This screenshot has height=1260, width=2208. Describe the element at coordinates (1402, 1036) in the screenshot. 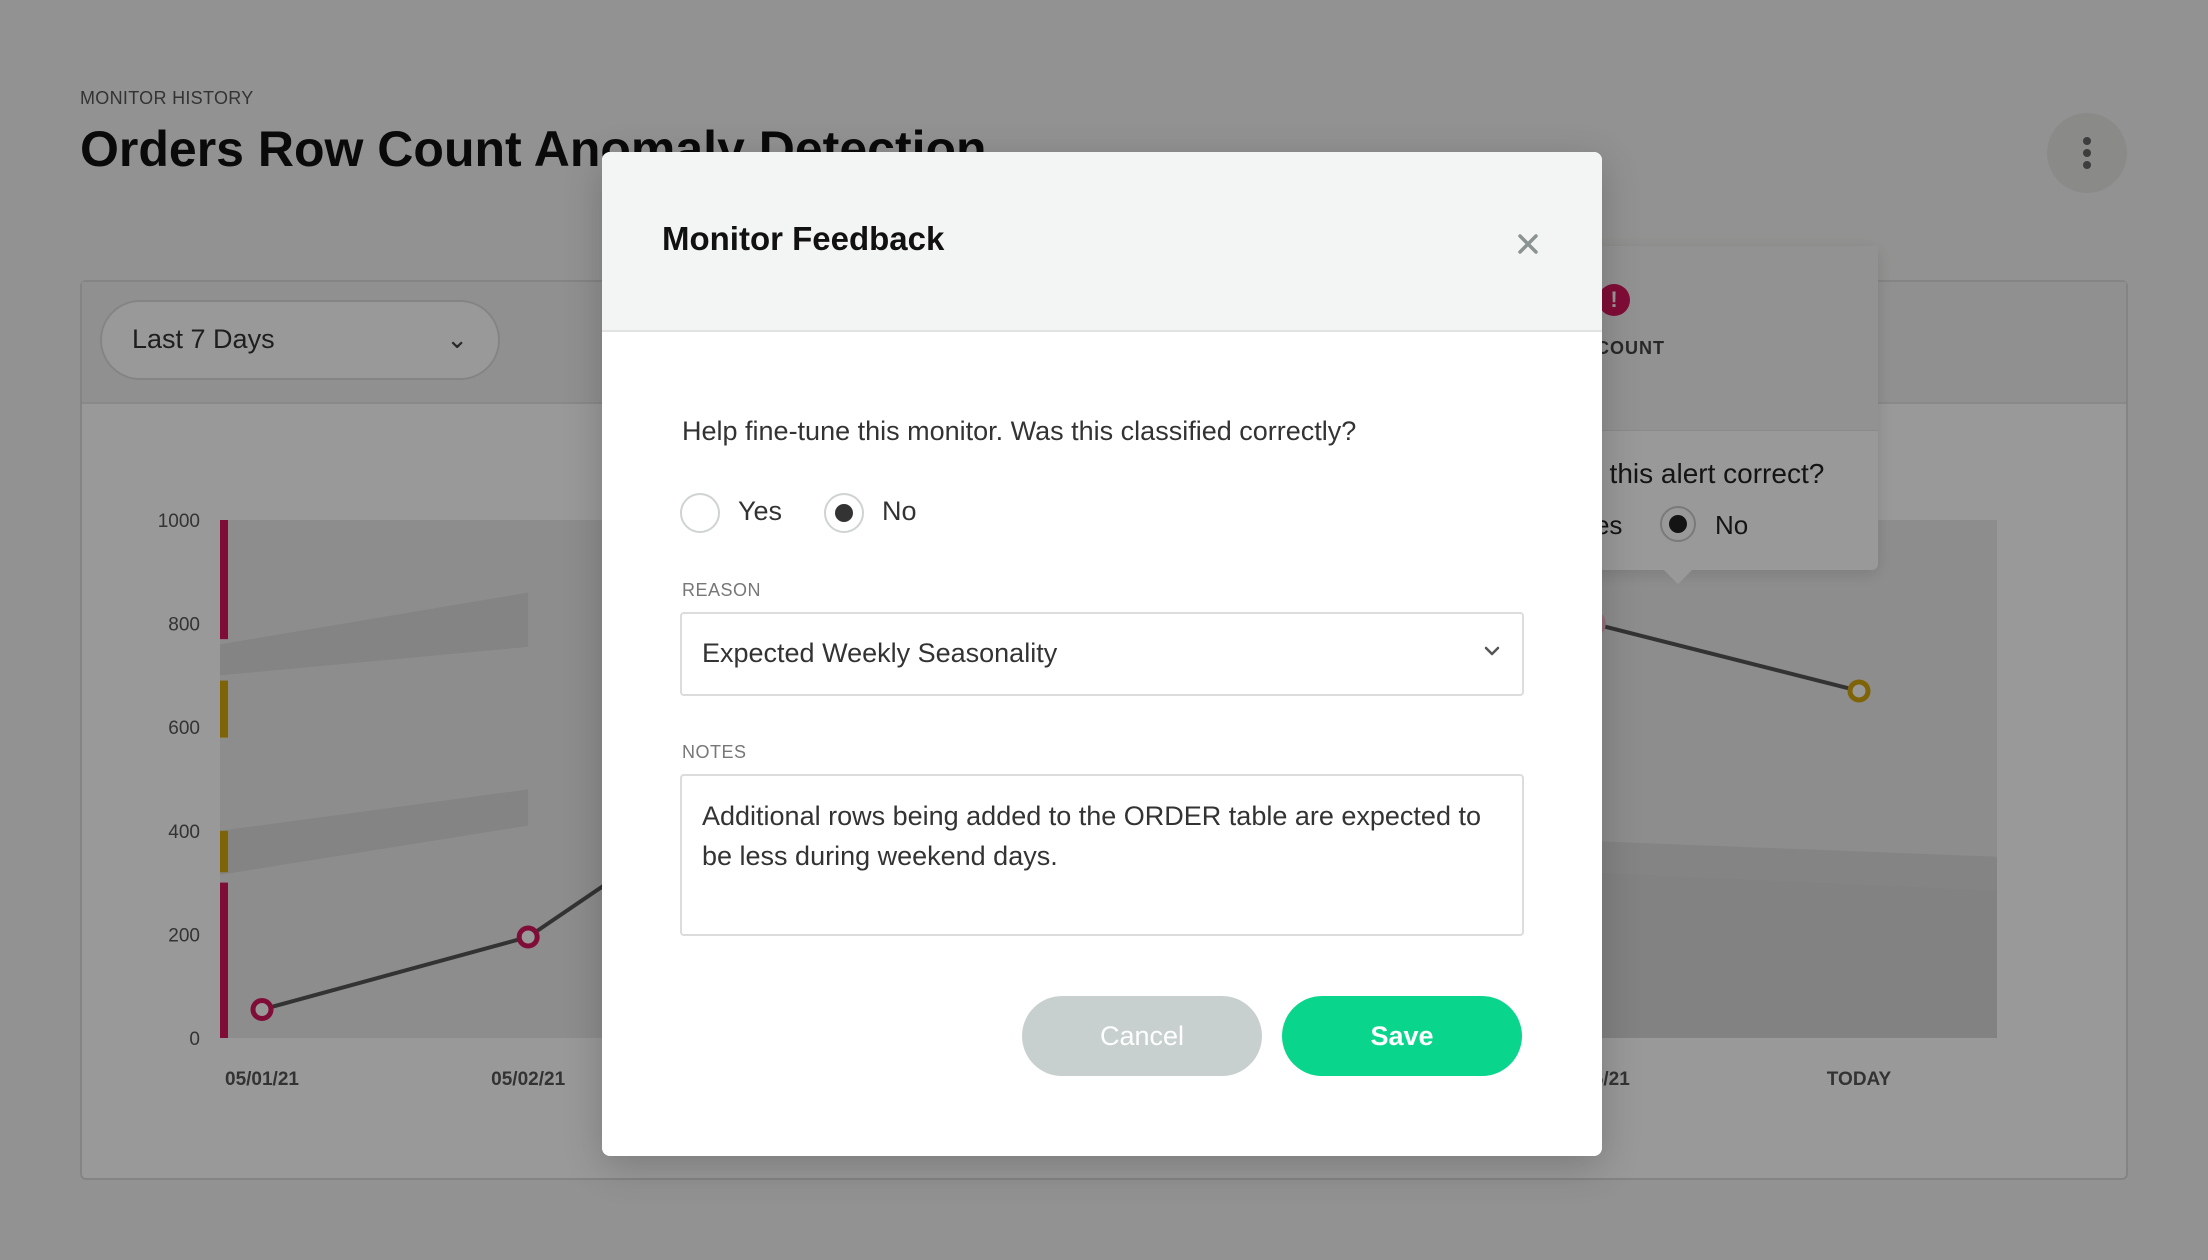

I see `save-button: Save` at that location.